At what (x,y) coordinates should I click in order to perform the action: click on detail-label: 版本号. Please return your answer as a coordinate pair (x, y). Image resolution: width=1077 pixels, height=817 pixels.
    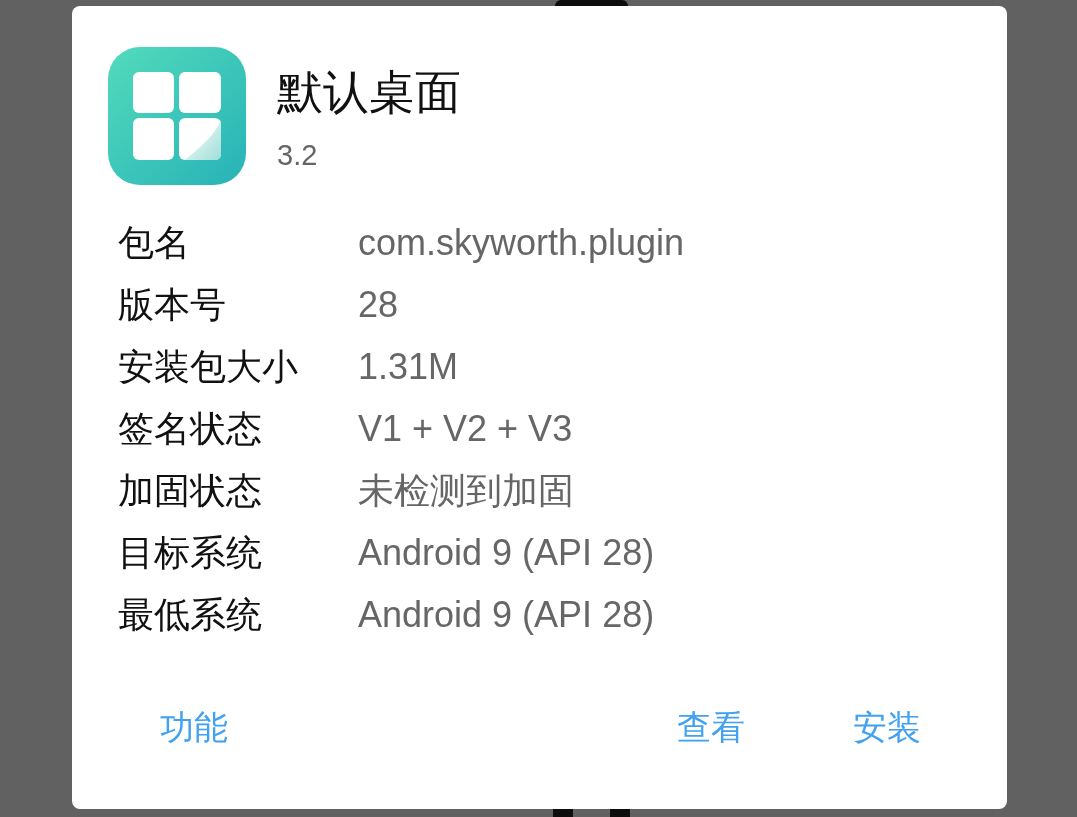
    Looking at the image, I should click on (172, 305).